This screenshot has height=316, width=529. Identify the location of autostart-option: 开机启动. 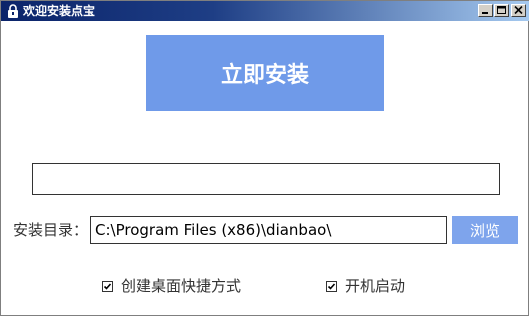
(365, 286).